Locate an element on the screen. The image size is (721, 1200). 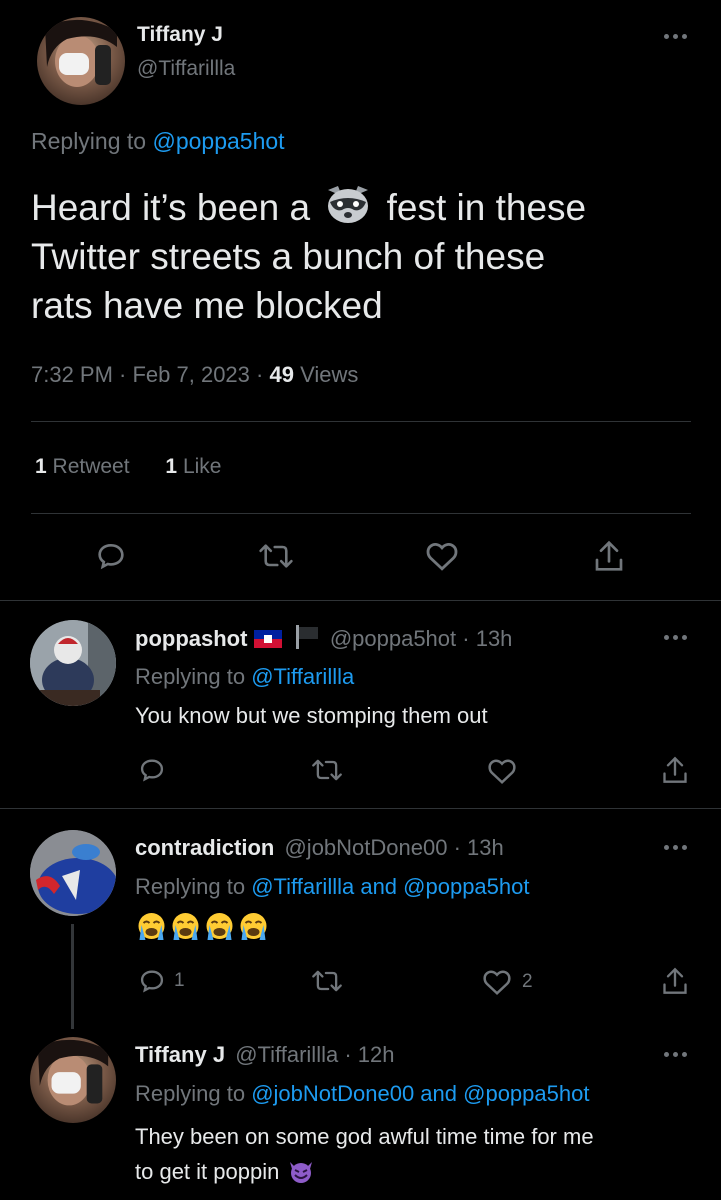
like-button: 2 is located at coordinates (507, 982).